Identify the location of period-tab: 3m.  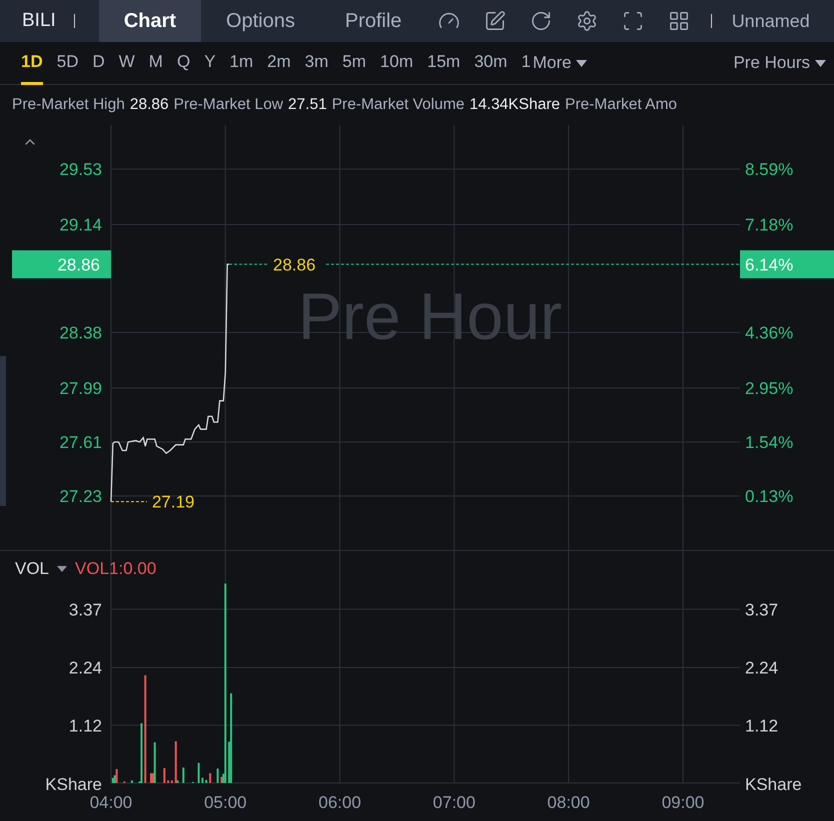
(316, 63).